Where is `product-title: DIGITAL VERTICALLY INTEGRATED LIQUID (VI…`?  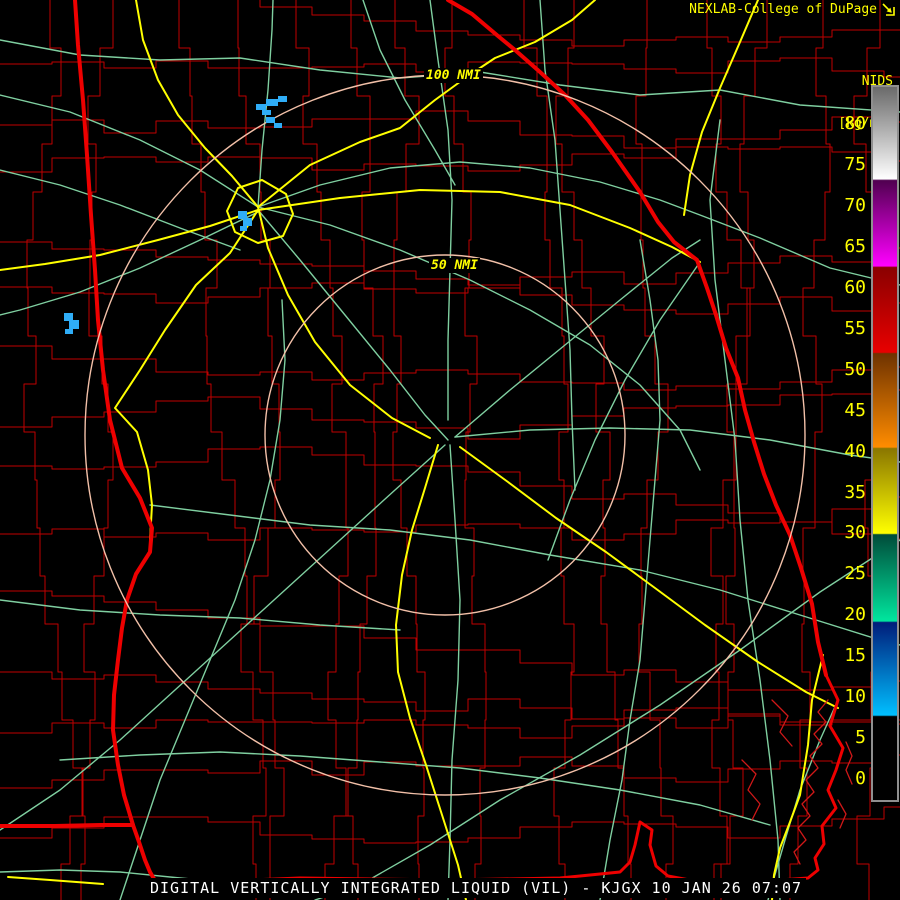
product-title: DIGITAL VERTICALLY INTEGRATED LIQUID (VI… is located at coordinates (476, 888).